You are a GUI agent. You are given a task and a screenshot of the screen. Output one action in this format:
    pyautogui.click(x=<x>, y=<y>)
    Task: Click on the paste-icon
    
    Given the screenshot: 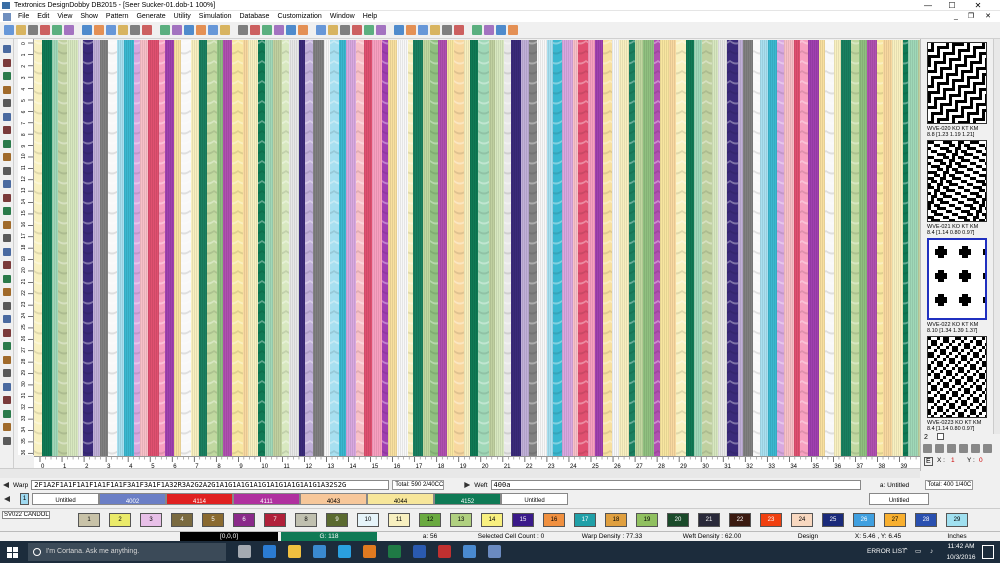 What is the action you would take?
    pyautogui.click(x=87, y=30)
    